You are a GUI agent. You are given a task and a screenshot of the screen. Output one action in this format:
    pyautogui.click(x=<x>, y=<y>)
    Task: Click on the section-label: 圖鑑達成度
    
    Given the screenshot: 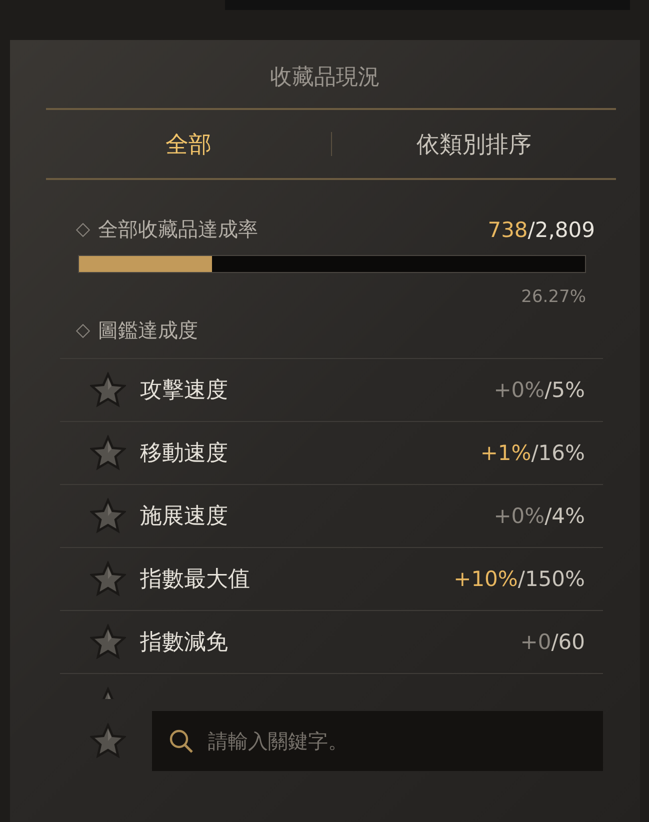 What is the action you would take?
    pyautogui.click(x=148, y=330)
    